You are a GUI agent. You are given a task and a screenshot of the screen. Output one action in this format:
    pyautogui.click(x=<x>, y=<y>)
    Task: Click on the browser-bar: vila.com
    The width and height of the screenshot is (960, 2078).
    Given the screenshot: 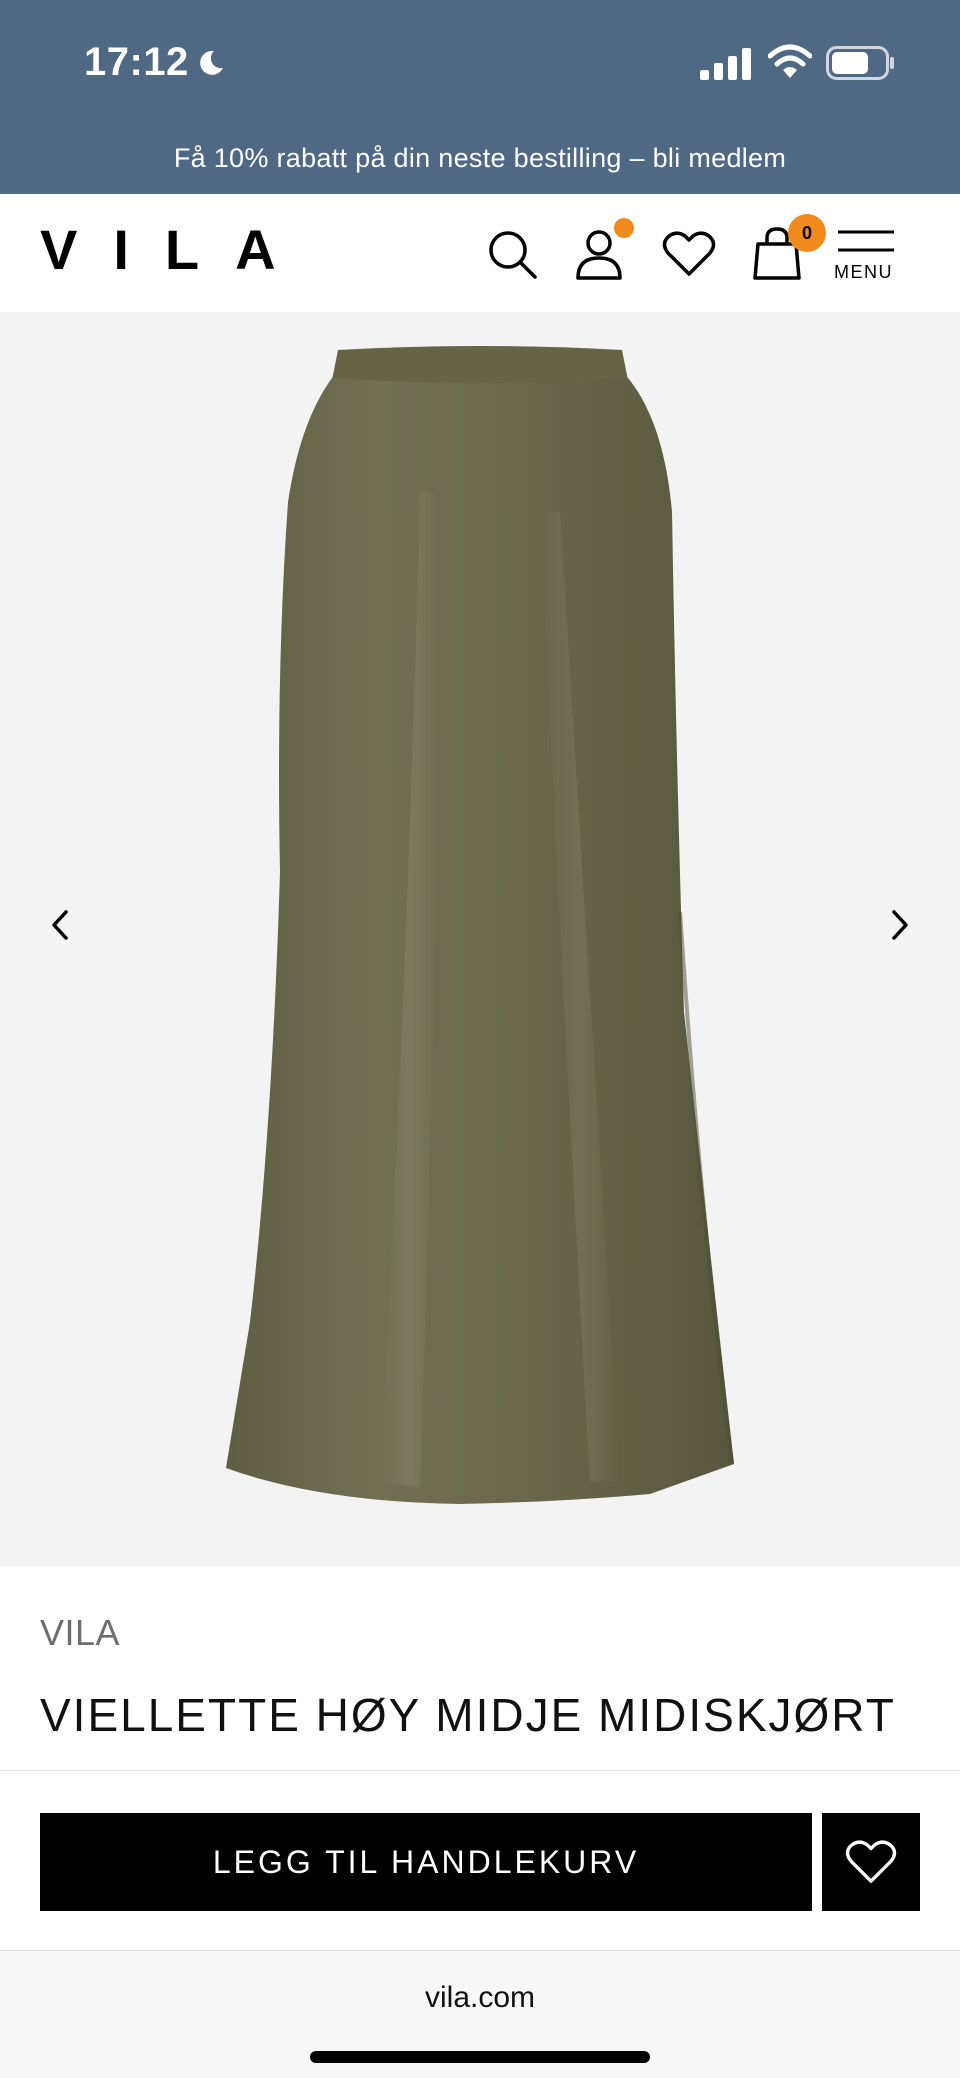 What is the action you would take?
    pyautogui.click(x=480, y=2014)
    